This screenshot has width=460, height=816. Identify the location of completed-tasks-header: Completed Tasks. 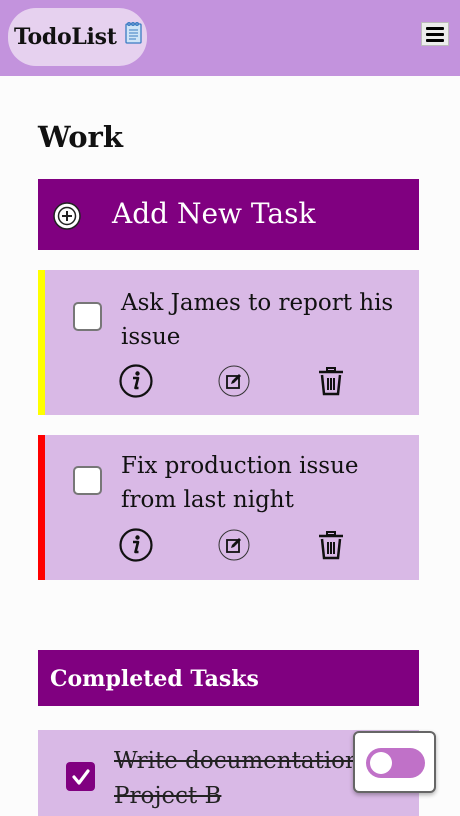
(228, 678).